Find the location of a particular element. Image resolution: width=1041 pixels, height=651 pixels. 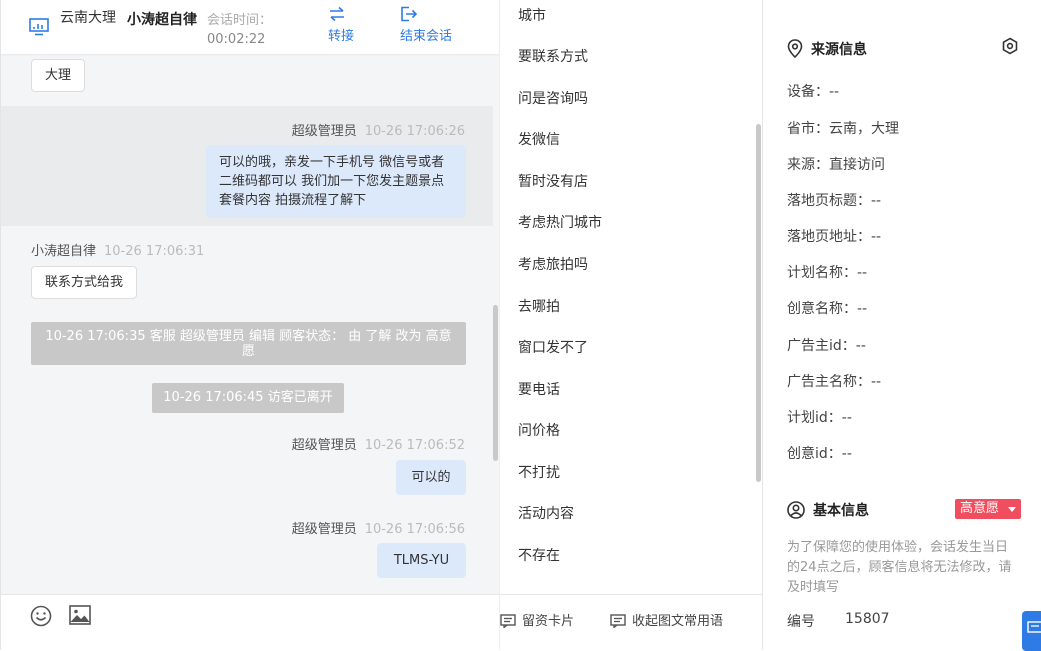

quick-phrase-item: 考虑旅拍吗 is located at coordinates (553, 264).